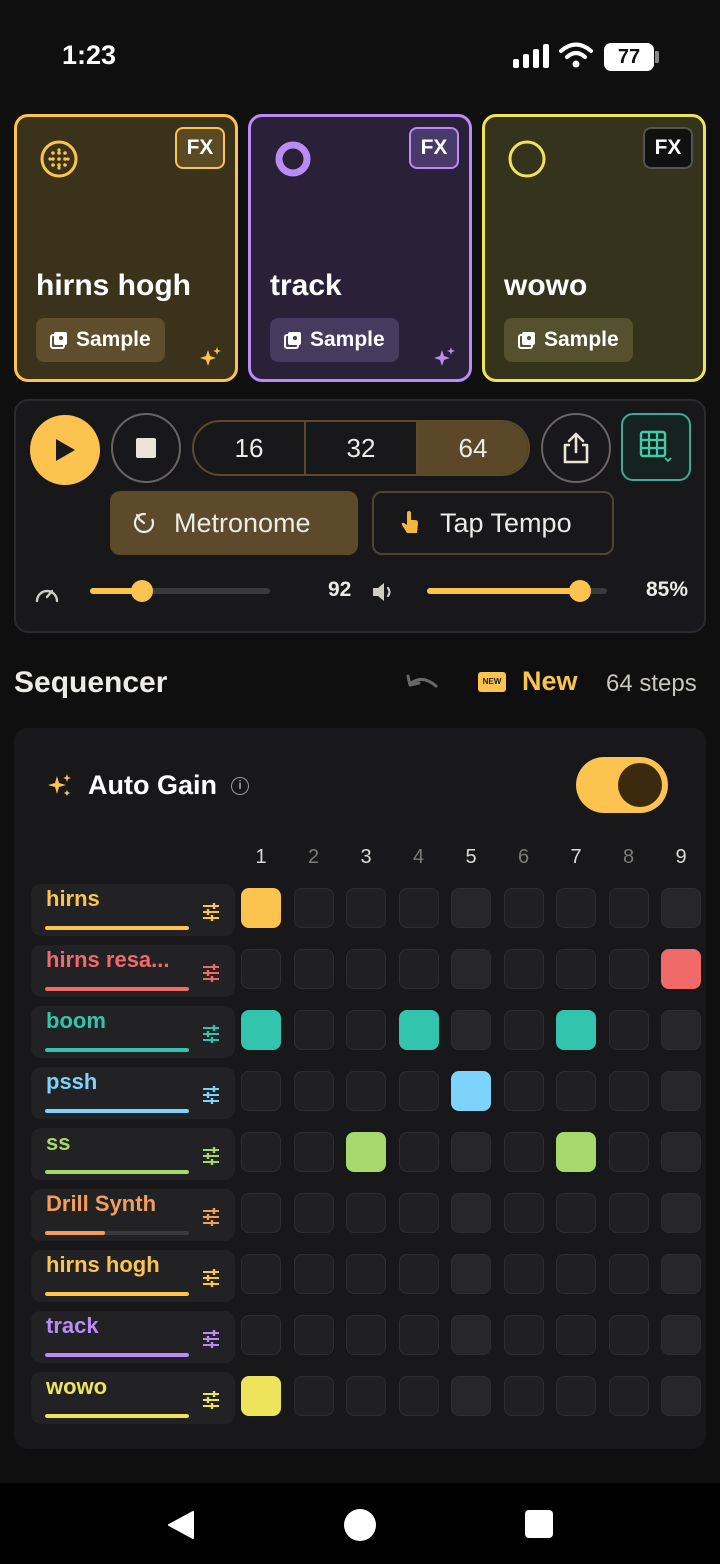 Image resolution: width=720 pixels, height=1564 pixels. I want to click on tap-tempo-button: Tap Tempo, so click(493, 523).